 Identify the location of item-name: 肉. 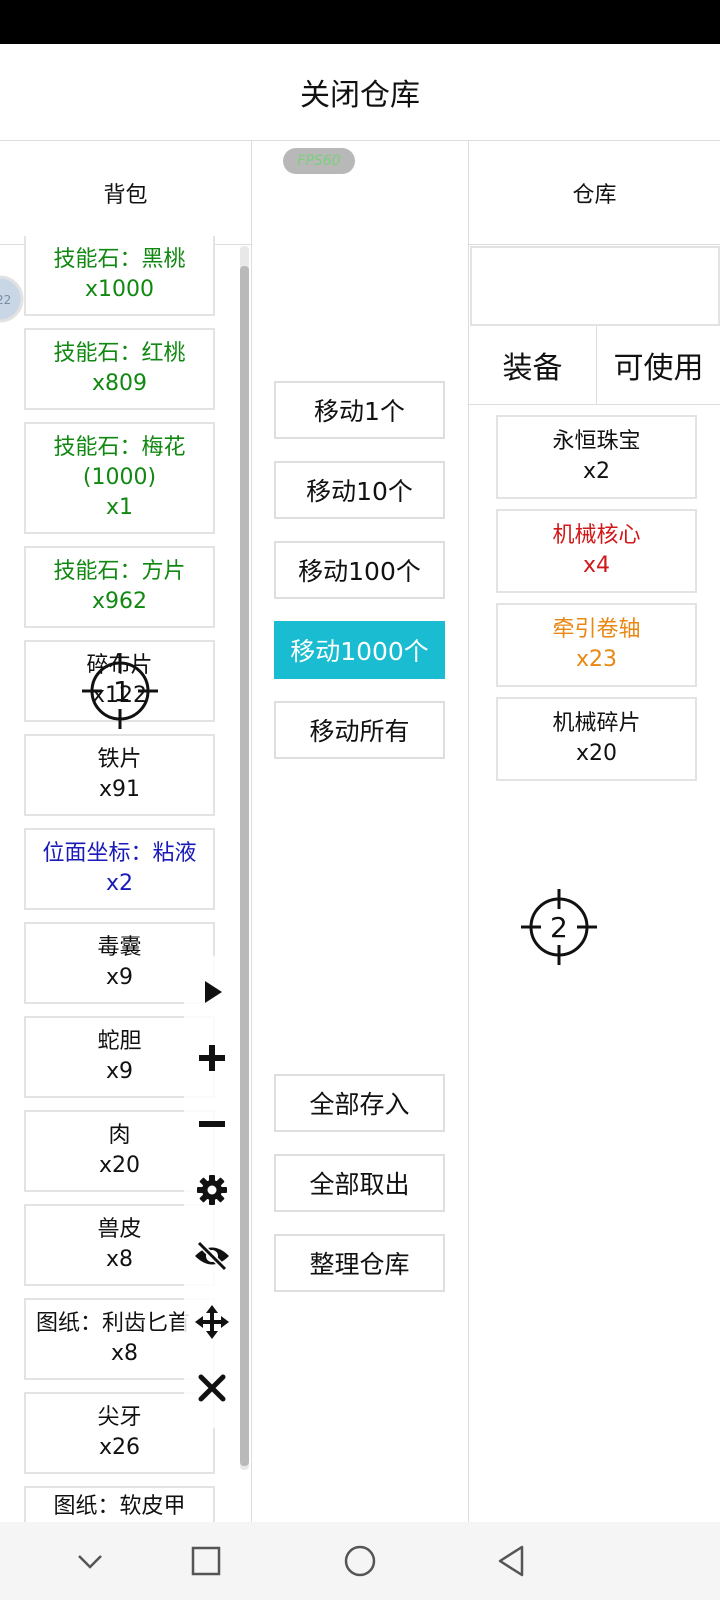
(119, 1135).